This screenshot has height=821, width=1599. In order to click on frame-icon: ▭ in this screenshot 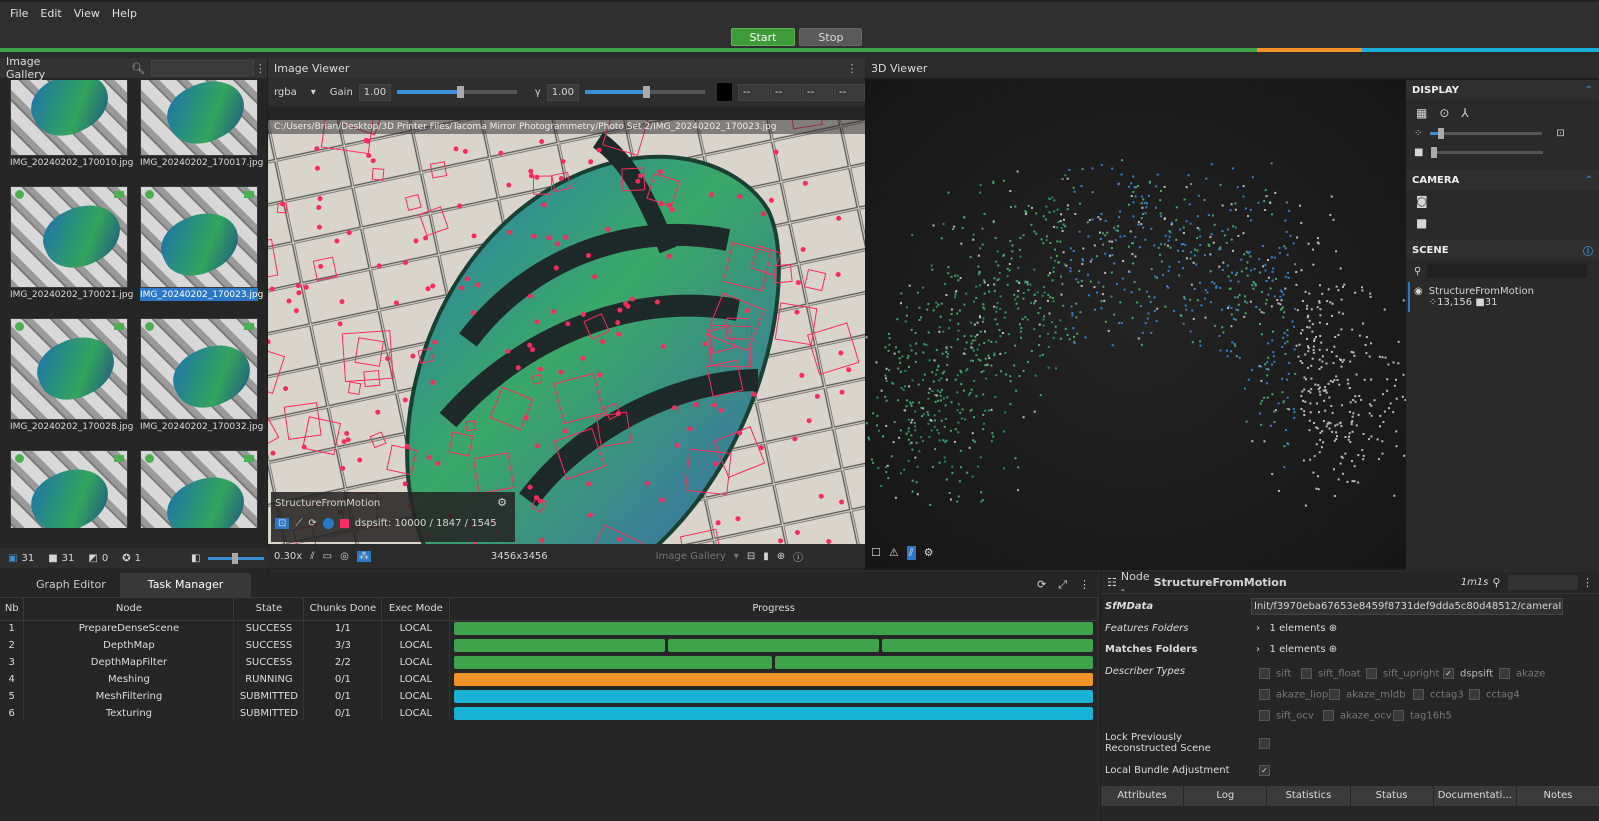, I will do `click(327, 556)`.